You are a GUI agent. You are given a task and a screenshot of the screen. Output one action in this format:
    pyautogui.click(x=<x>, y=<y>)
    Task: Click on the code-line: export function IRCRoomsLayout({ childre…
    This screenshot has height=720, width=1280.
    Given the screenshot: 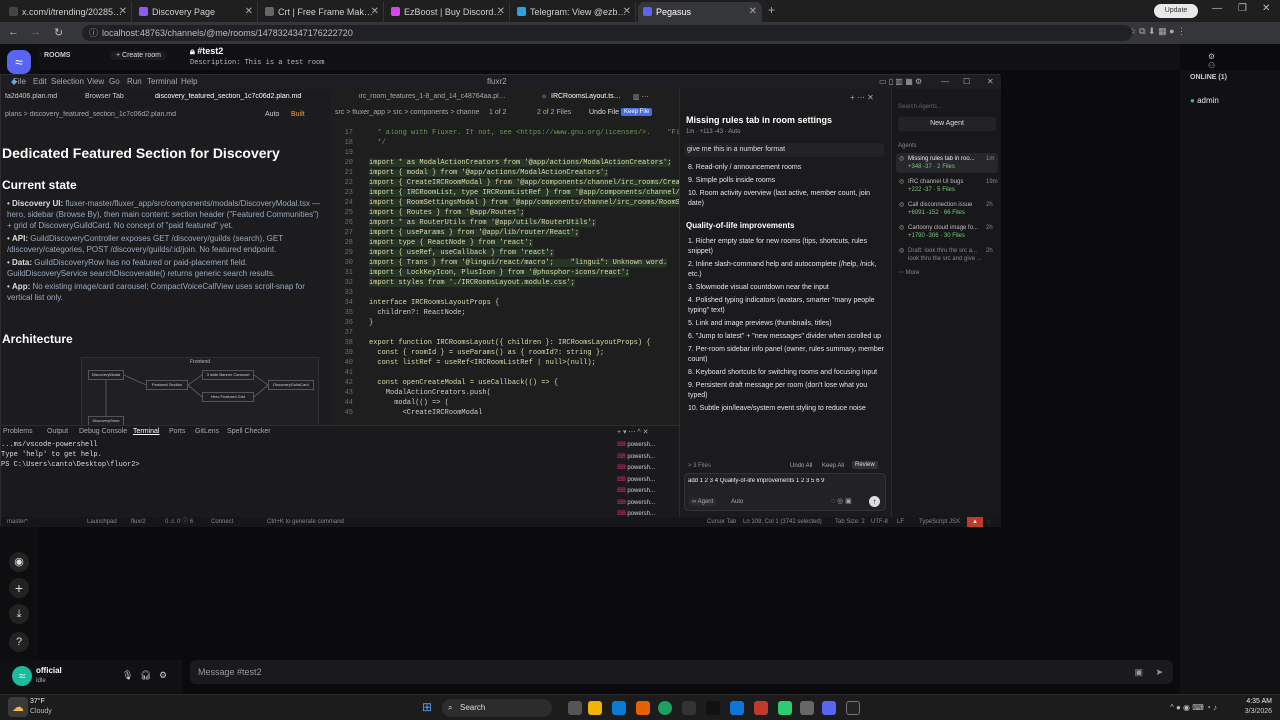 What is the action you would take?
    pyautogui.click(x=509, y=343)
    